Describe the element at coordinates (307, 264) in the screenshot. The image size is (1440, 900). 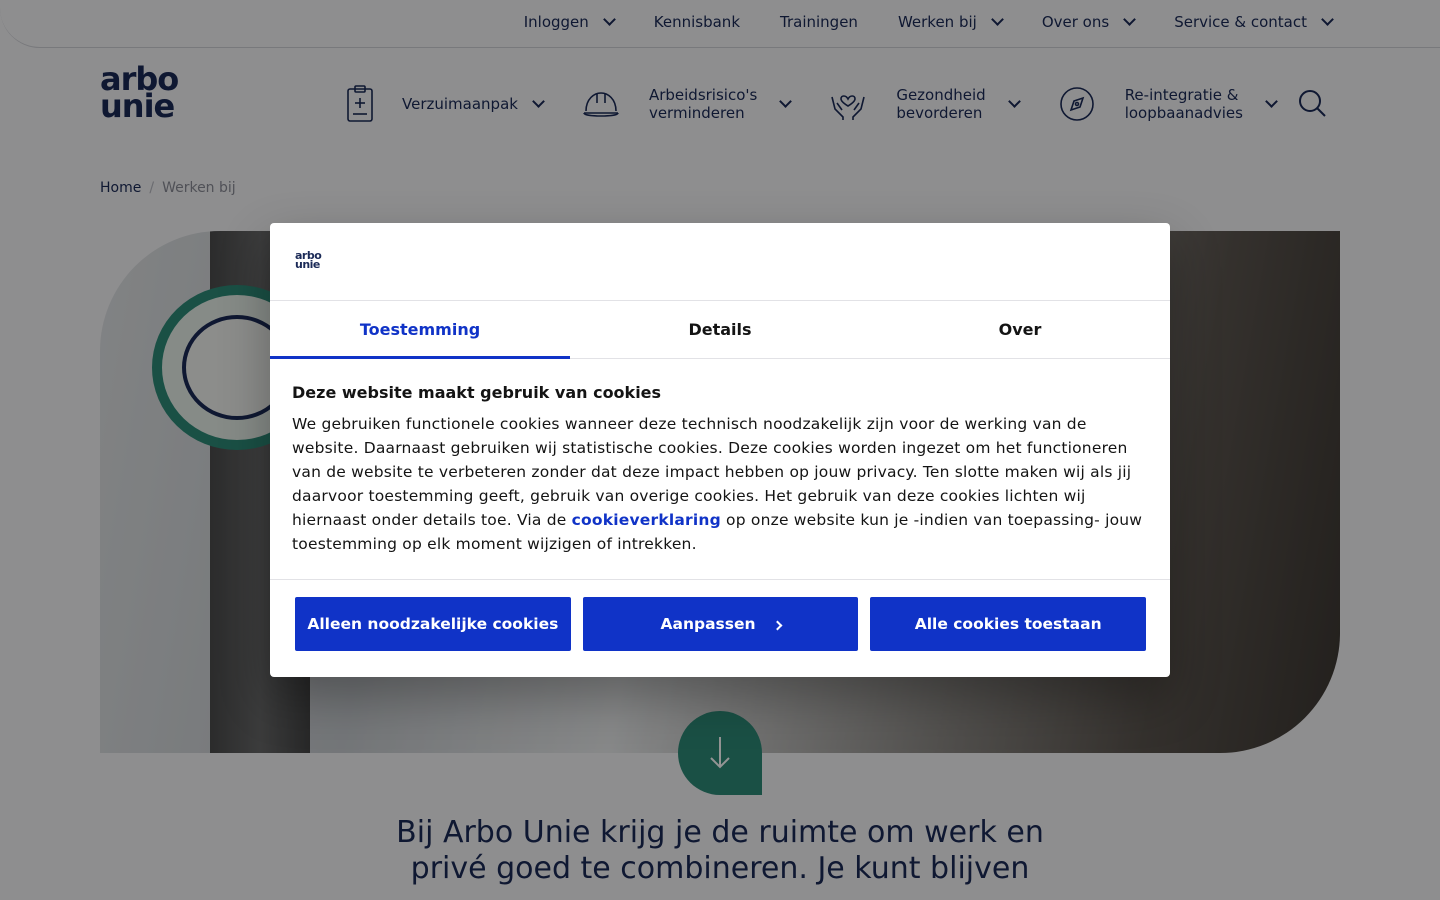
I see `dialog-logo-line-2: unie` at that location.